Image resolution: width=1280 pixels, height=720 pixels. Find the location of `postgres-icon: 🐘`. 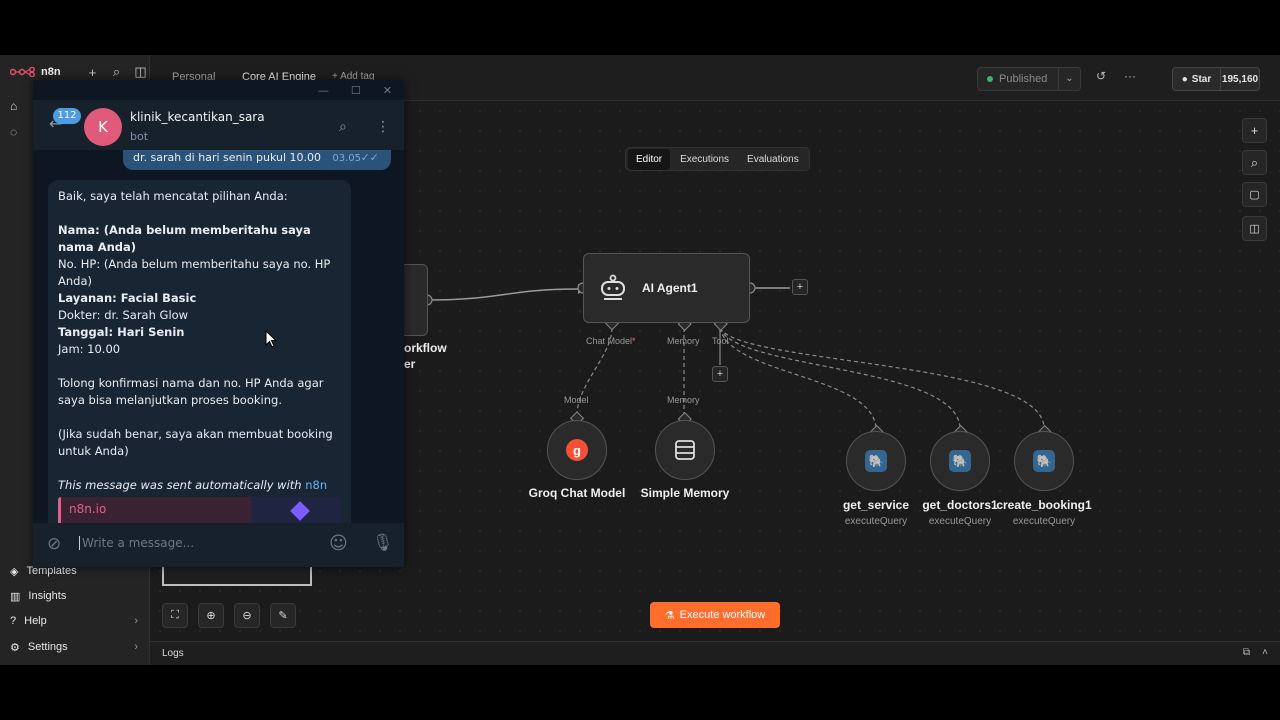

postgres-icon: 🐘 is located at coordinates (960, 461).